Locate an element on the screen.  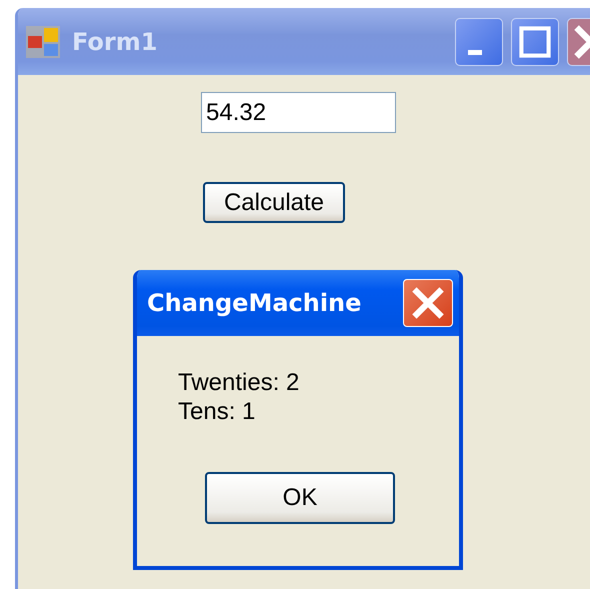
maximize-button is located at coordinates (535, 42).